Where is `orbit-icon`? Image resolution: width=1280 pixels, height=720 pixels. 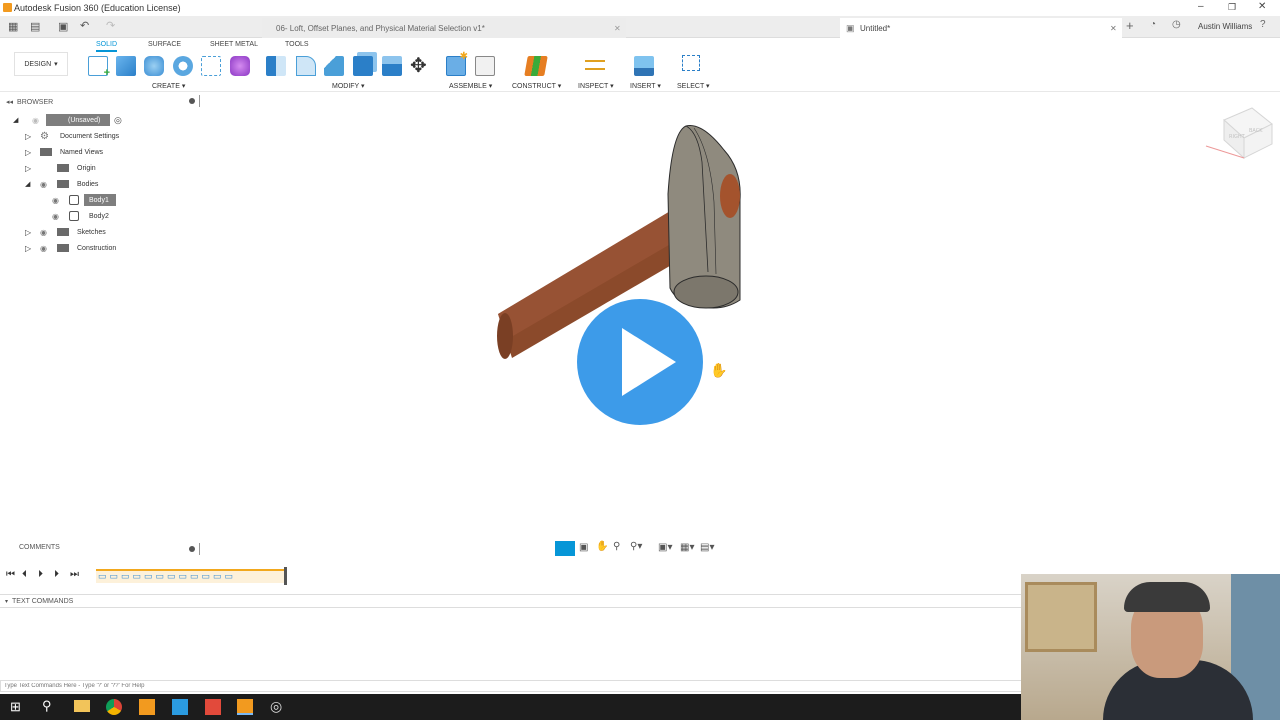 orbit-icon is located at coordinates (565, 548).